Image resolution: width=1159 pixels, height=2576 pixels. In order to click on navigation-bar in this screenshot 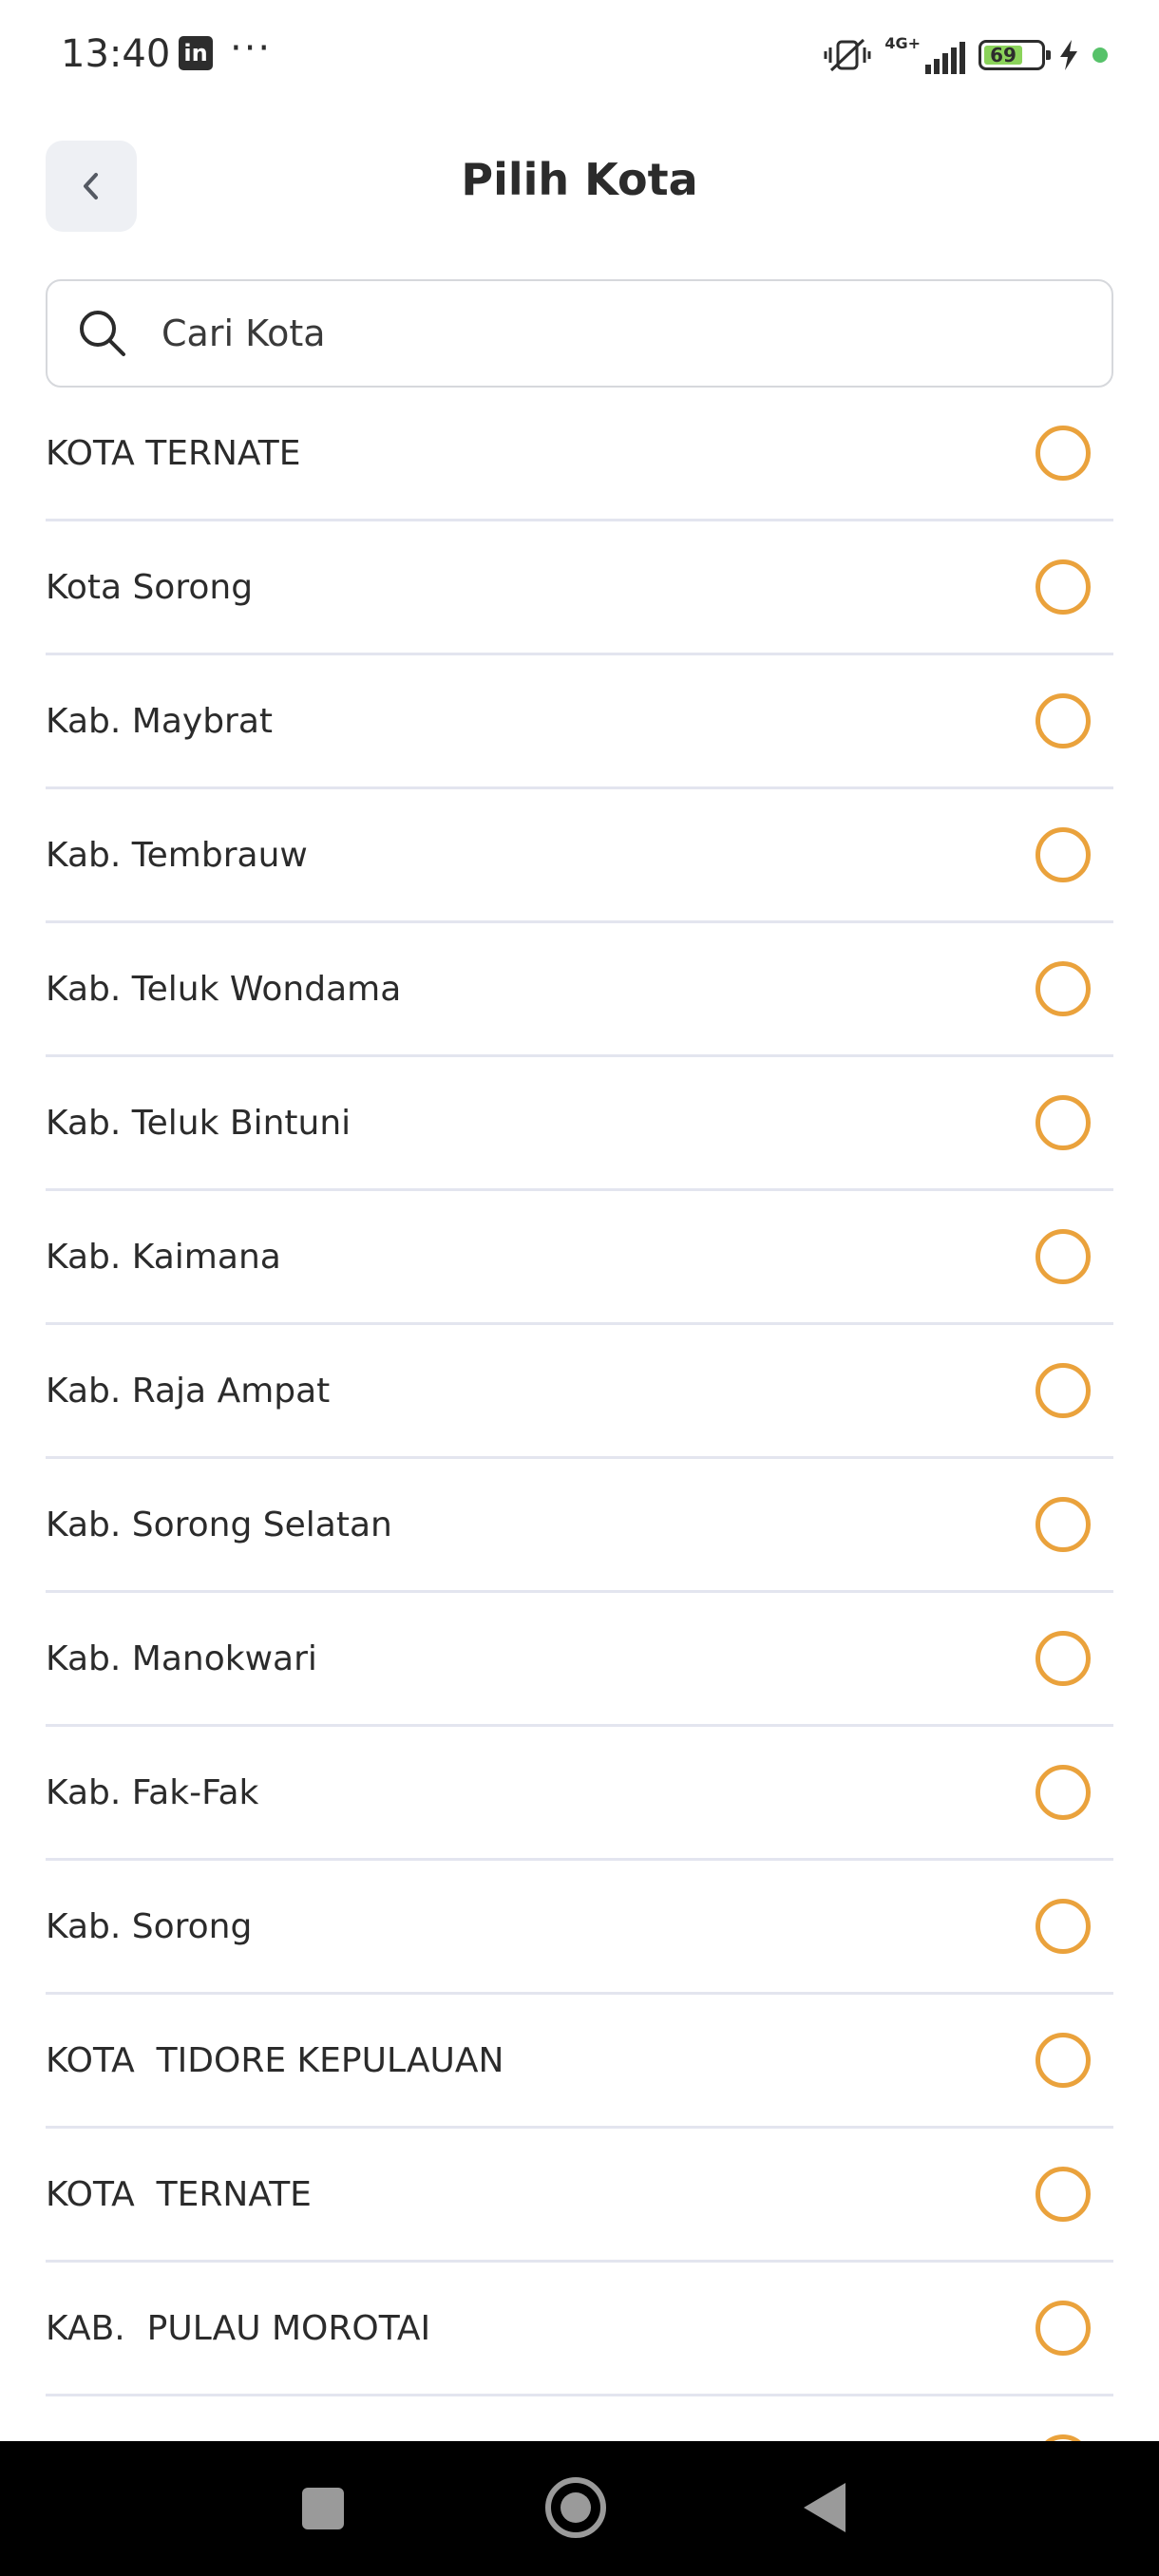, I will do `click(579, 2508)`.